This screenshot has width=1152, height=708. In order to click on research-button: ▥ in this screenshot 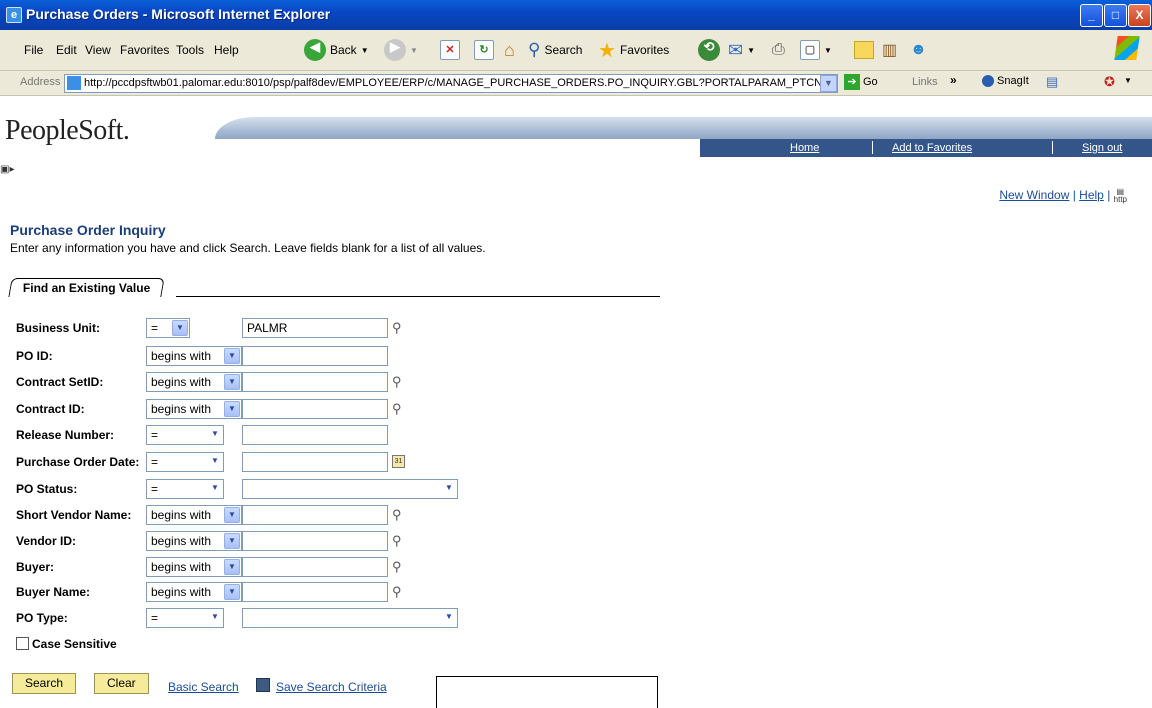, I will do `click(889, 50)`.